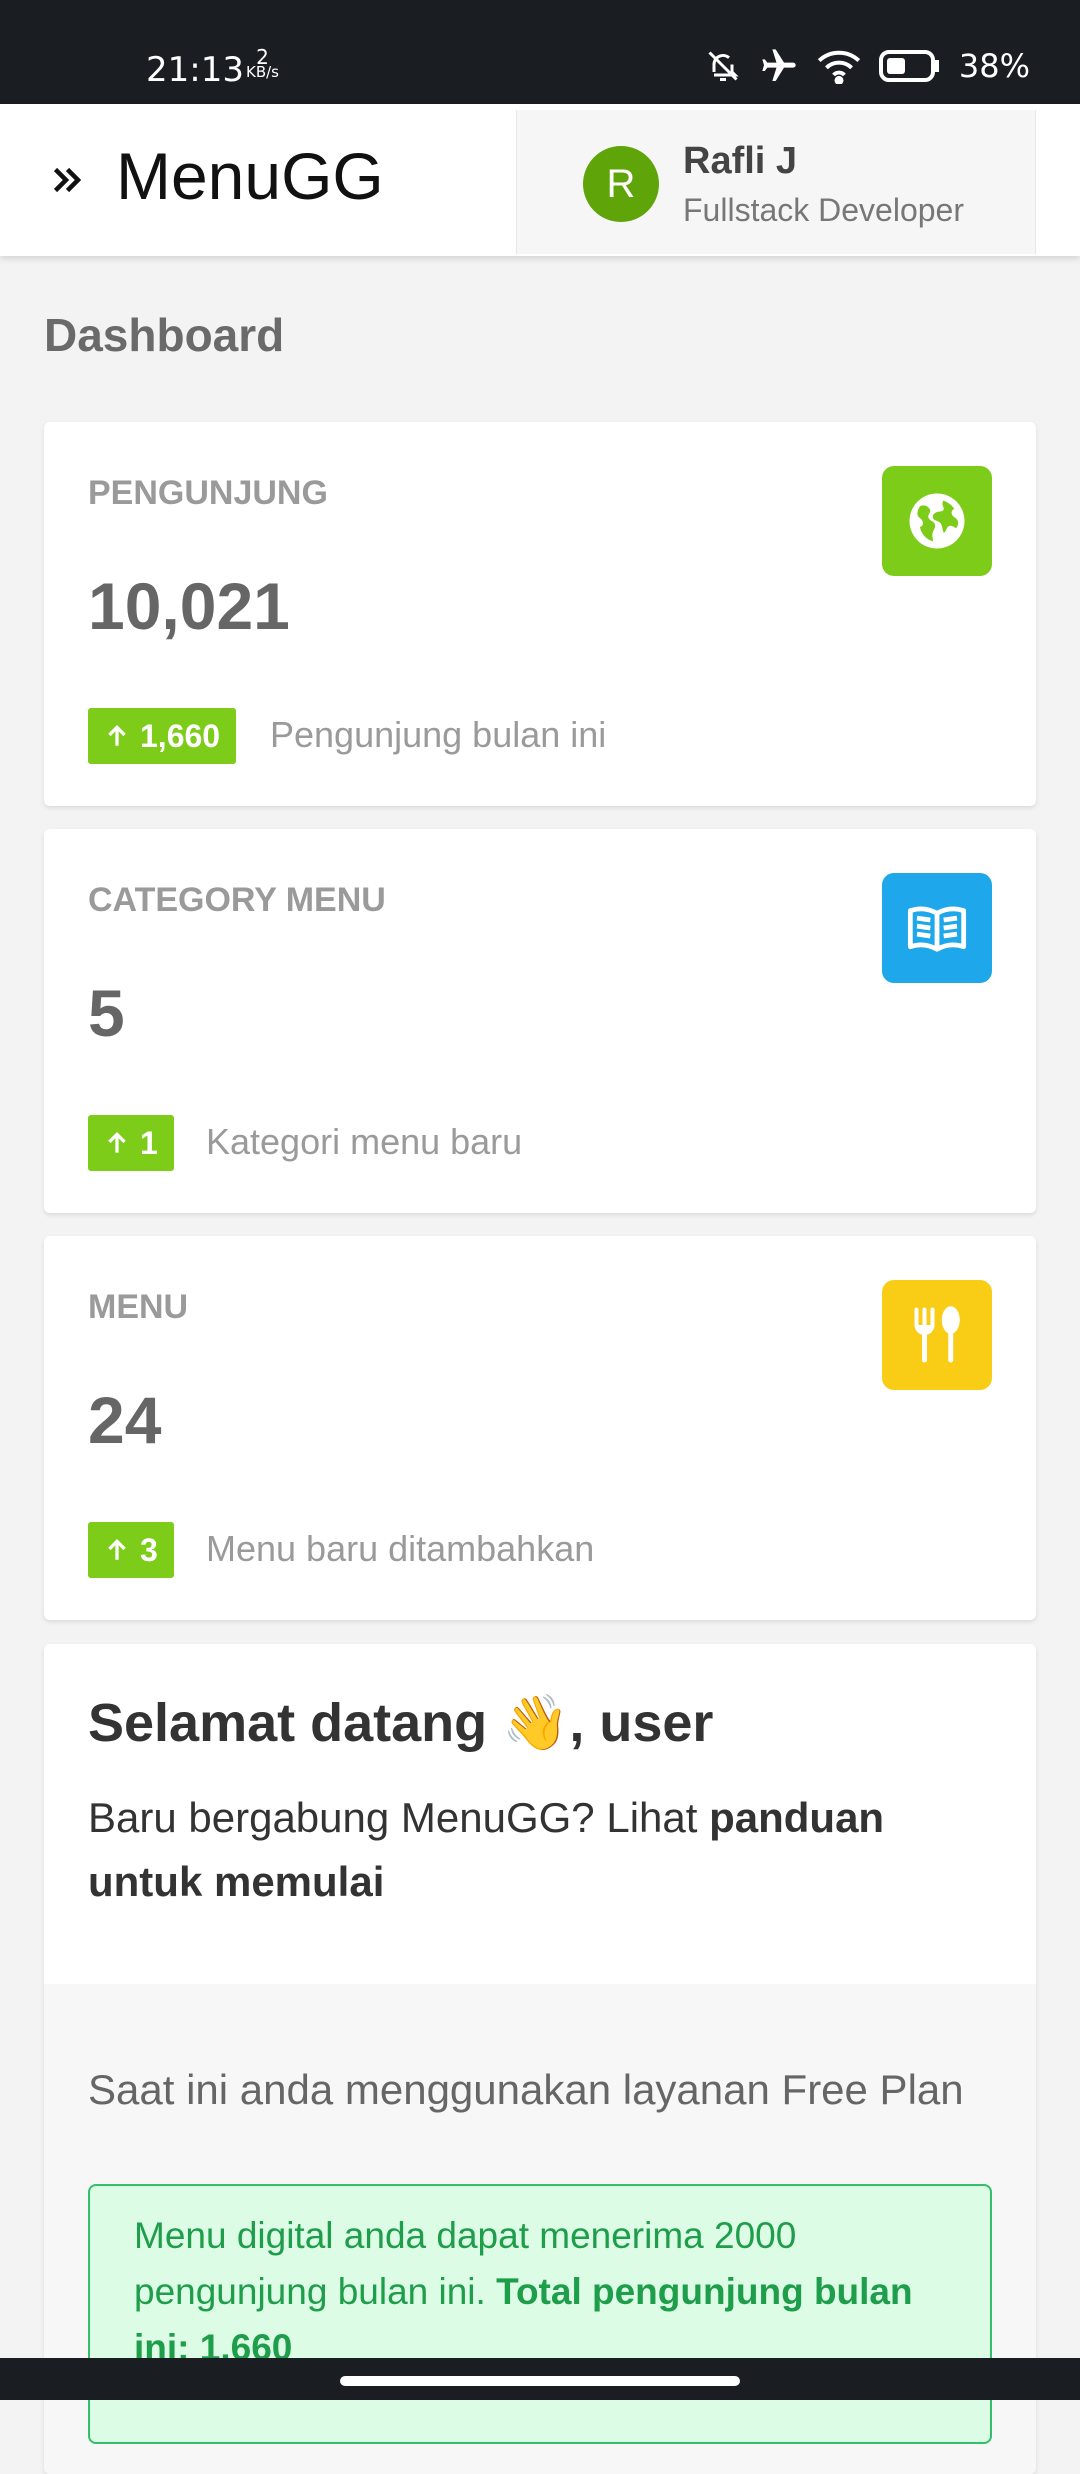 The width and height of the screenshot is (1080, 2474). What do you see at coordinates (262, 72) in the screenshot?
I see `network-speed-unit: KB/s` at bounding box center [262, 72].